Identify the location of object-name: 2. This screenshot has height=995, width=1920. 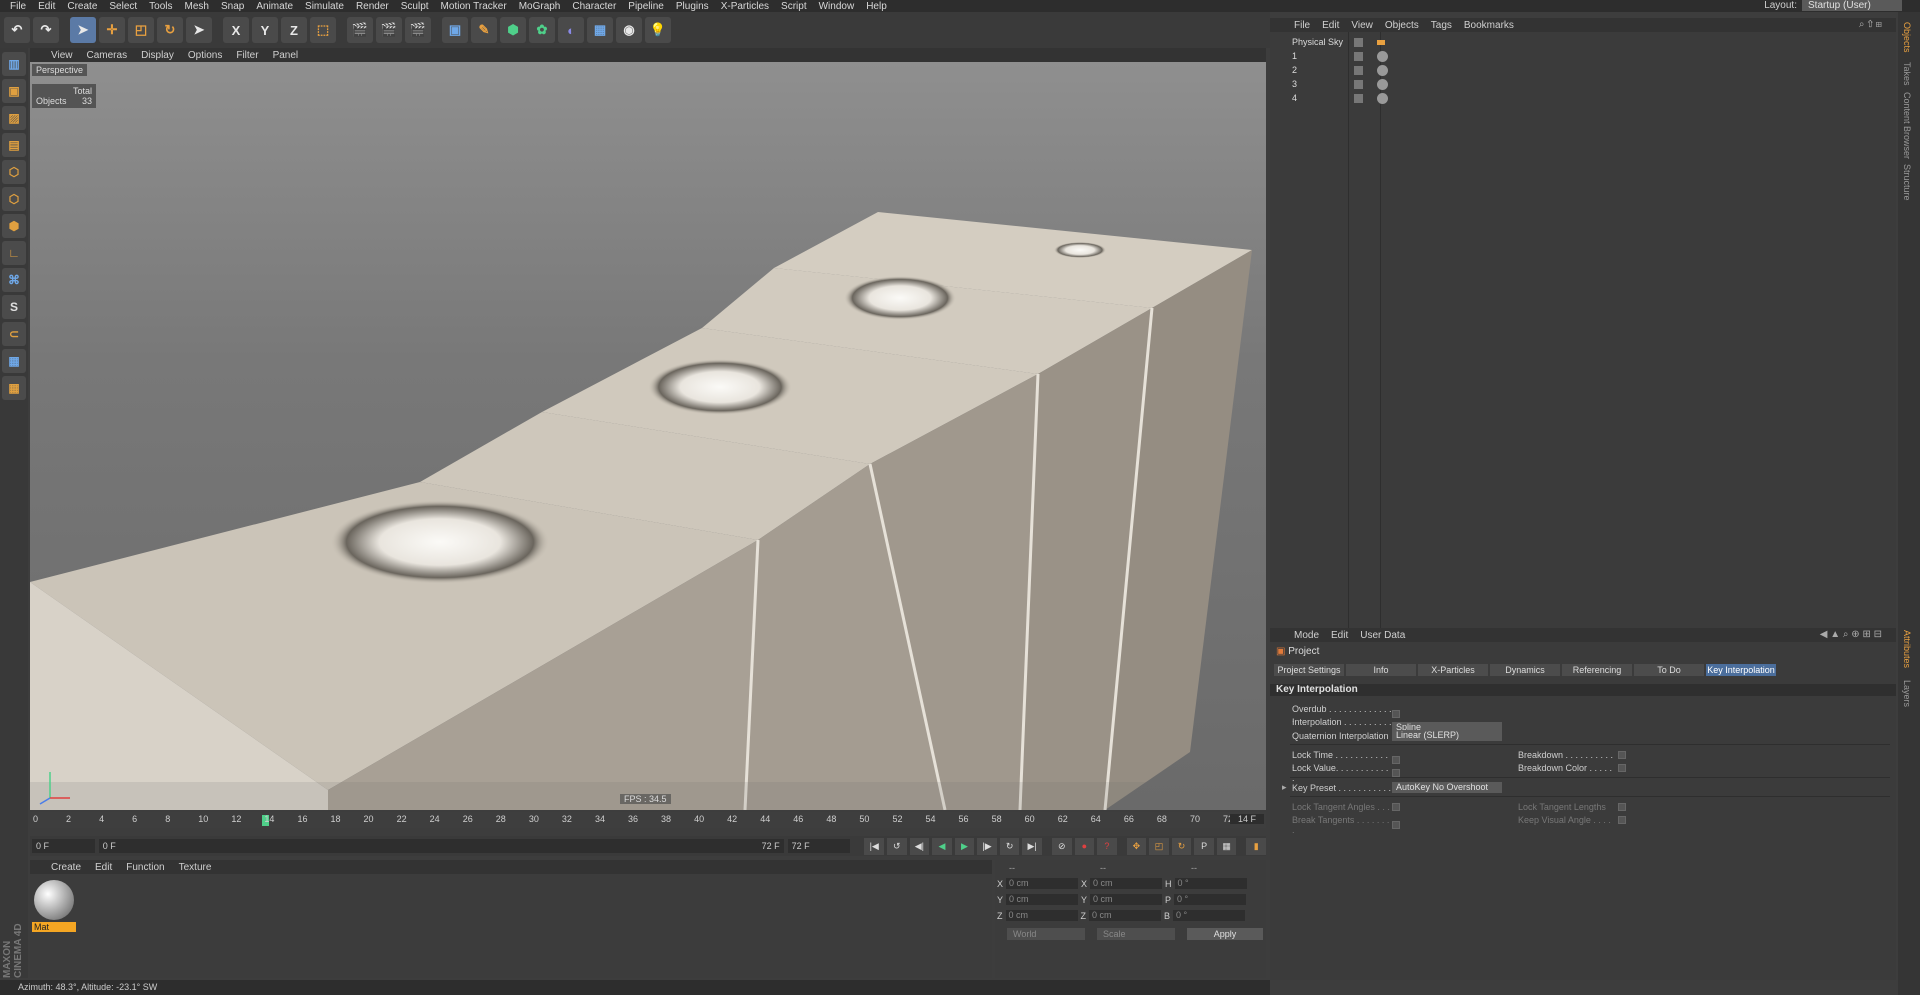
(1310, 70).